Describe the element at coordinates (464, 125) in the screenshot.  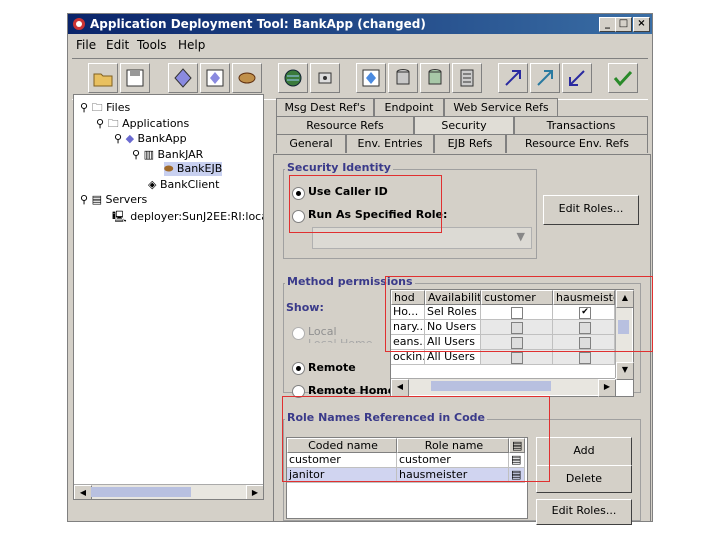
I see `tab-security: Security` at that location.